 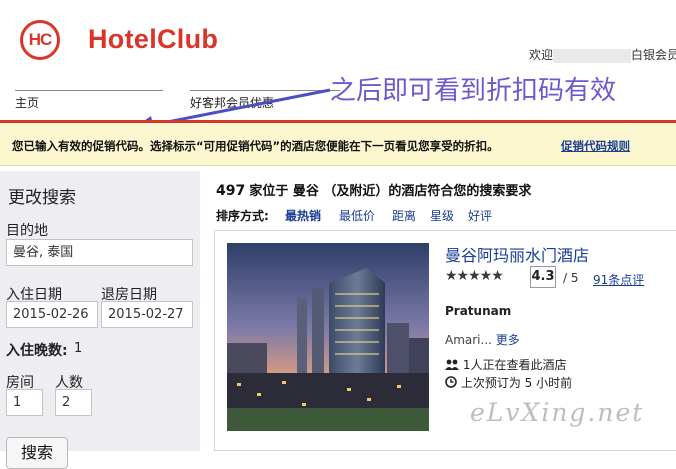 What do you see at coordinates (242, 216) in the screenshot?
I see `sort-label: 排序方式:` at bounding box center [242, 216].